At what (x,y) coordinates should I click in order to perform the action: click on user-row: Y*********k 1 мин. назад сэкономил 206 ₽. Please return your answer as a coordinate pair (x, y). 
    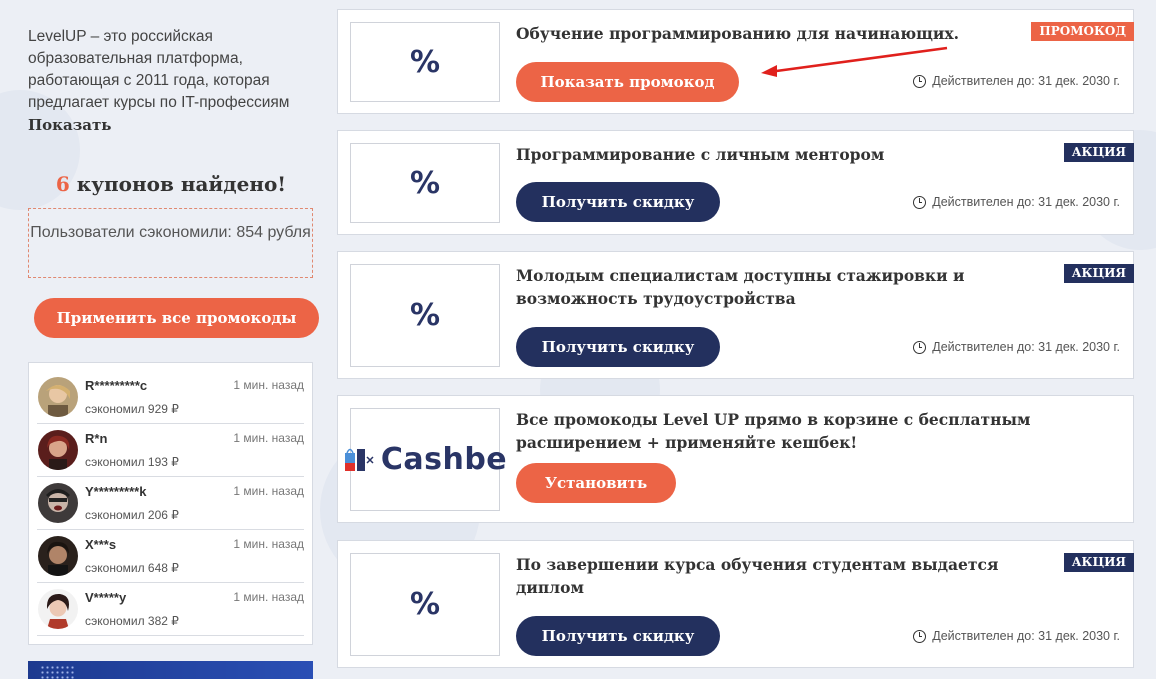
    Looking at the image, I should click on (170, 503).